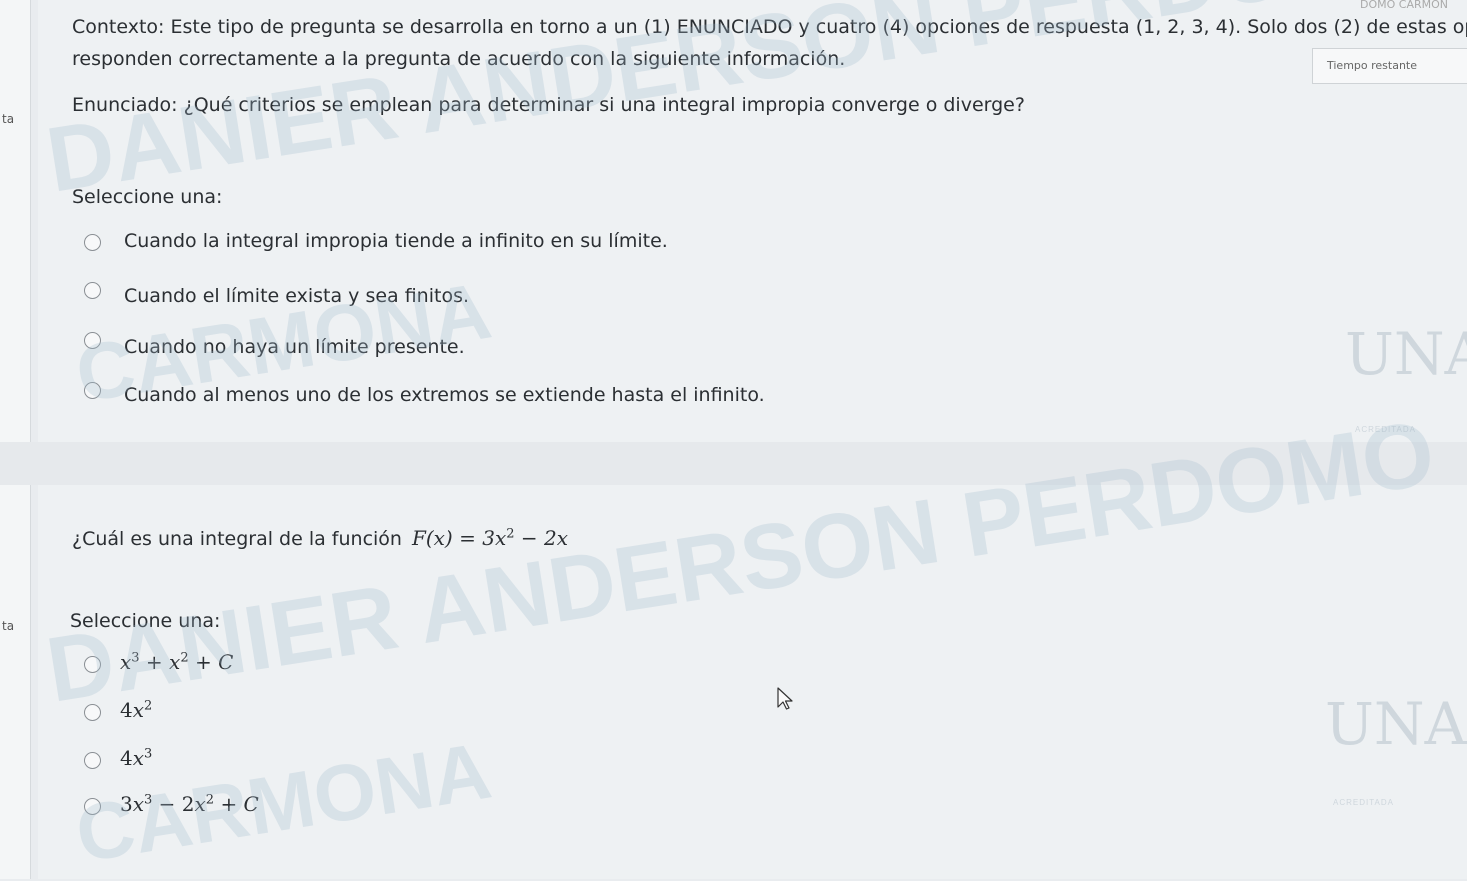 Image resolution: width=1467 pixels, height=881 pixels. I want to click on option-2-radio, so click(92, 290).